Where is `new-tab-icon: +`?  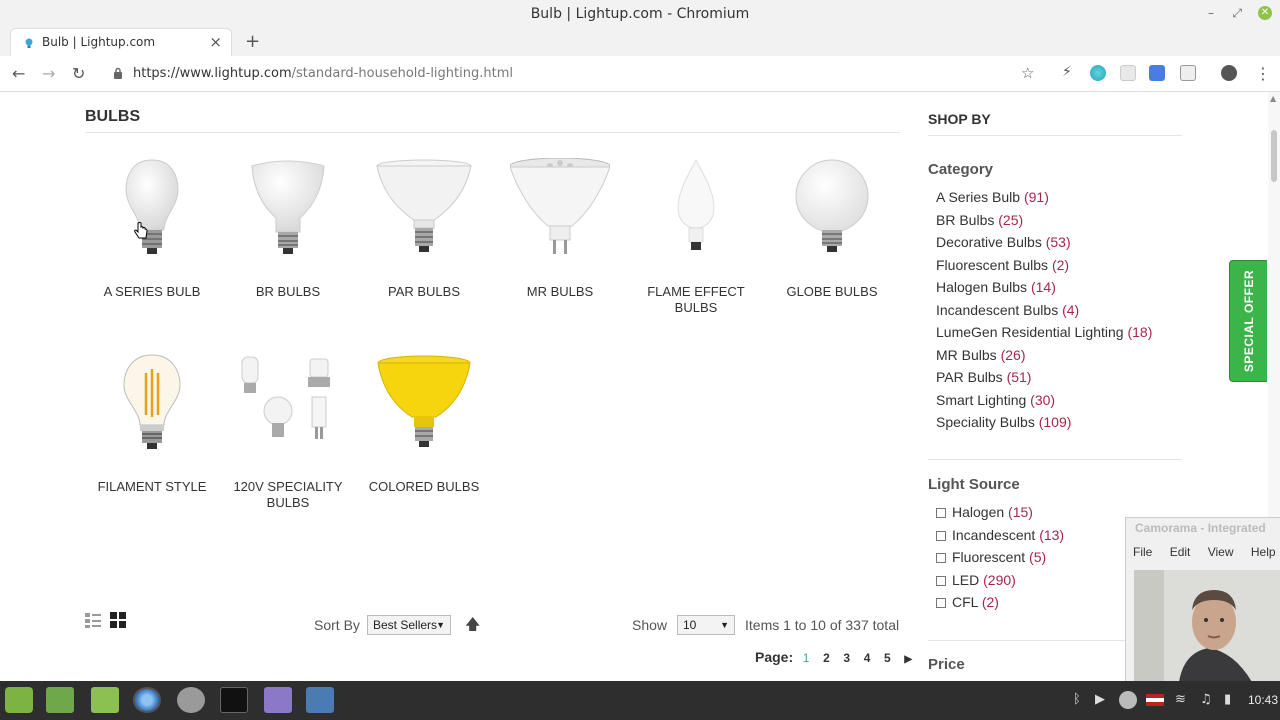
new-tab-icon: + is located at coordinates (252, 41).